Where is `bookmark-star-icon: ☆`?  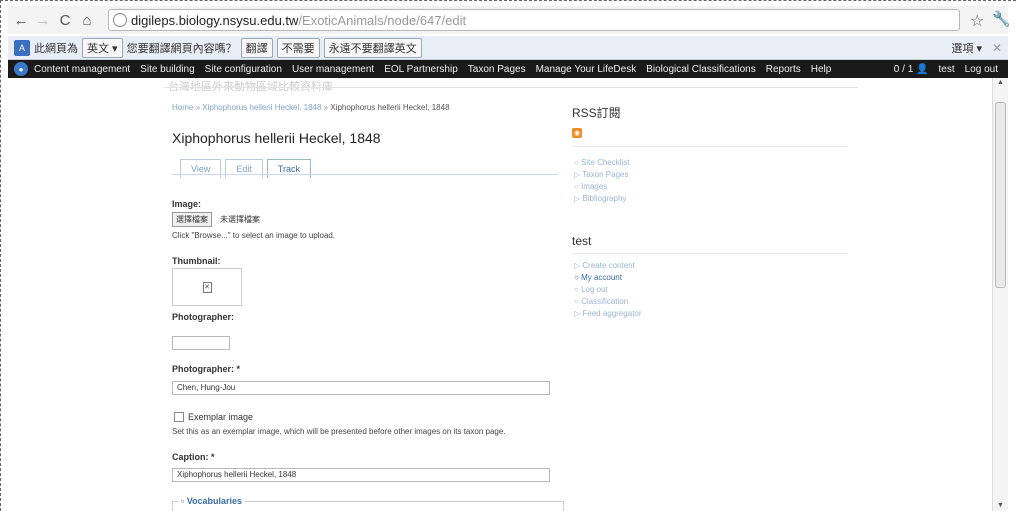 bookmark-star-icon: ☆ is located at coordinates (977, 21).